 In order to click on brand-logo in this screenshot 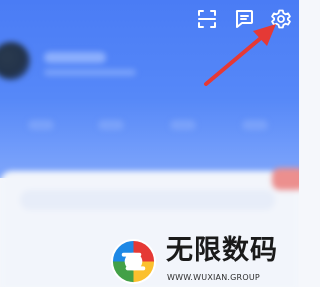, I will do `click(133, 261)`.